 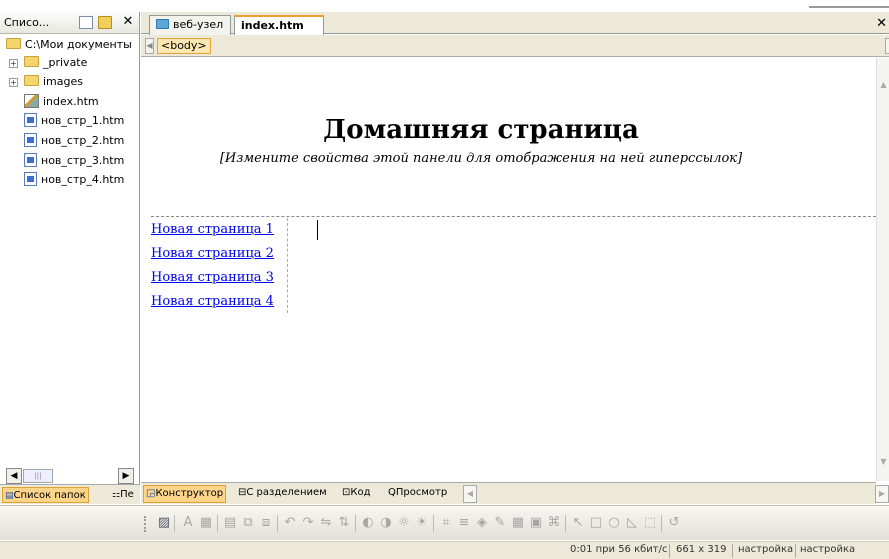 What do you see at coordinates (63, 81) in the screenshot?
I see `tree-item-label: images` at bounding box center [63, 81].